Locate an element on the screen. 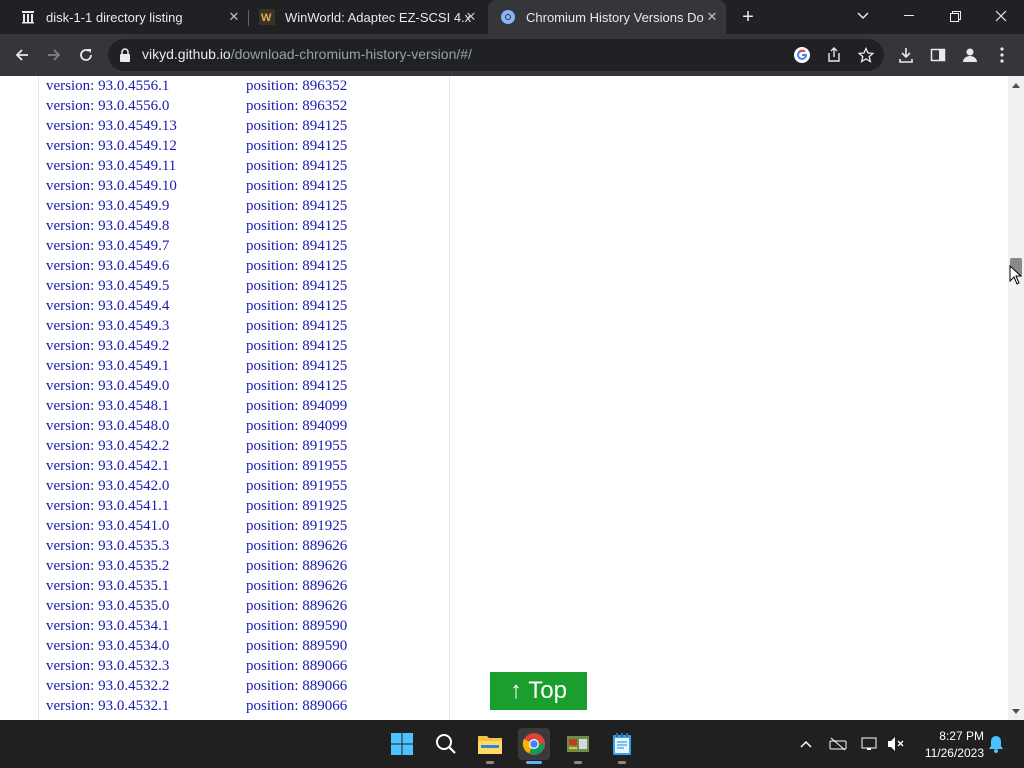  version-link: version: 93.0.4549.9 is located at coordinates (107, 206).